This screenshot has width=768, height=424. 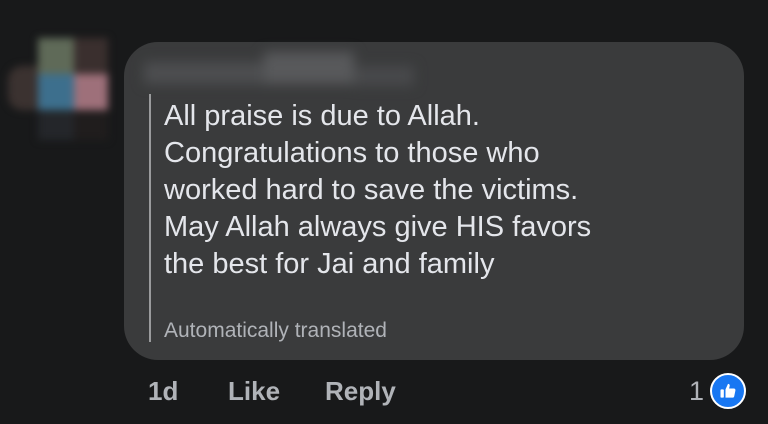 I want to click on reply-button: Reply, so click(x=360, y=391).